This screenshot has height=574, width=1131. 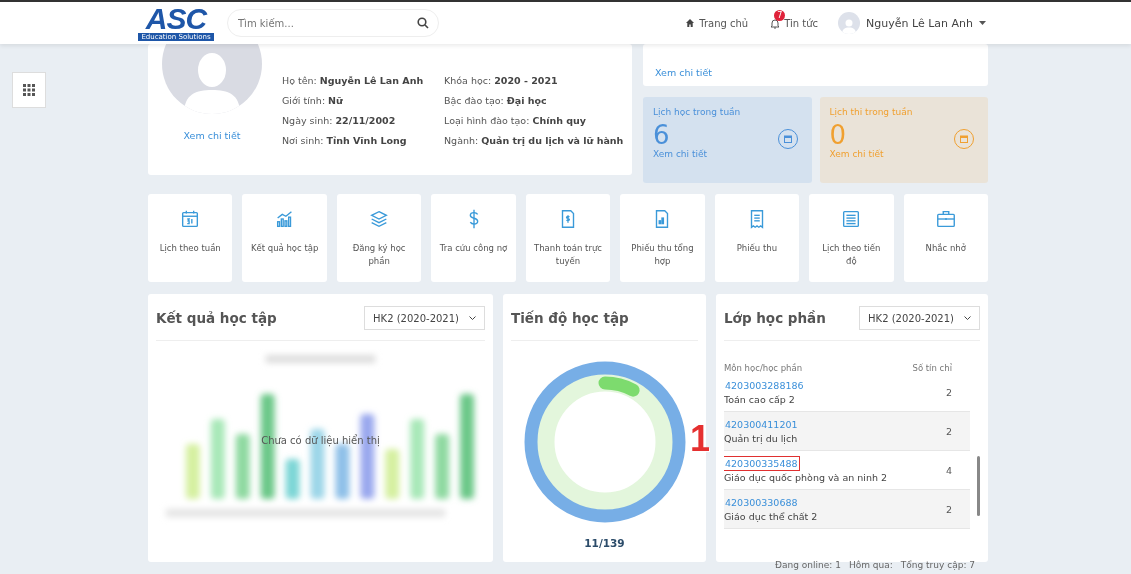 What do you see at coordinates (870, 565) in the screenshot?
I see `footer-stat: Hôm qua:` at bounding box center [870, 565].